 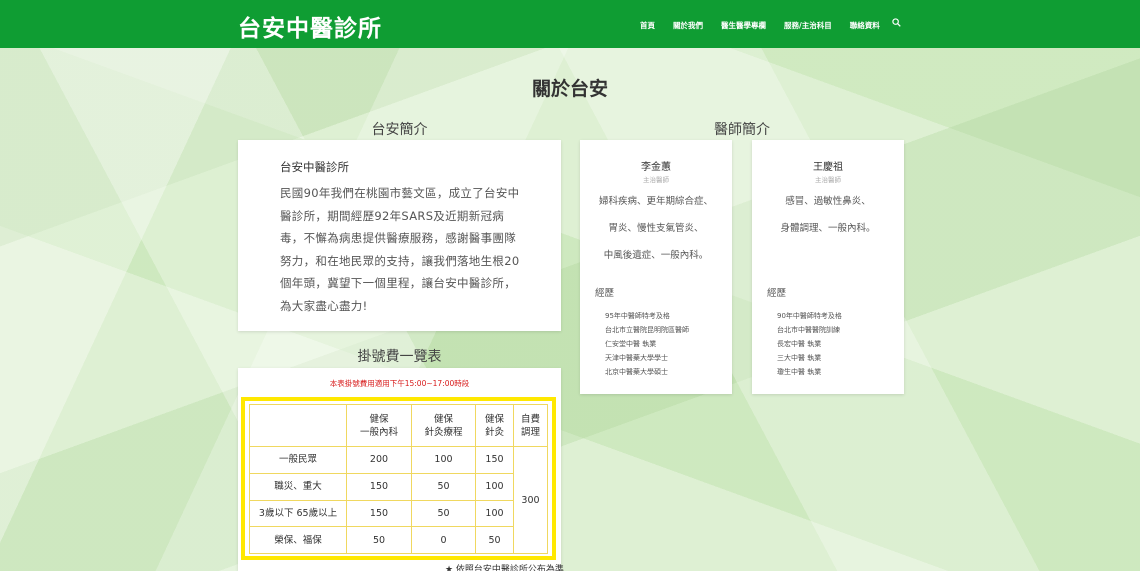 I want to click on table-header: 健保 一般內科, so click(x=379, y=425).